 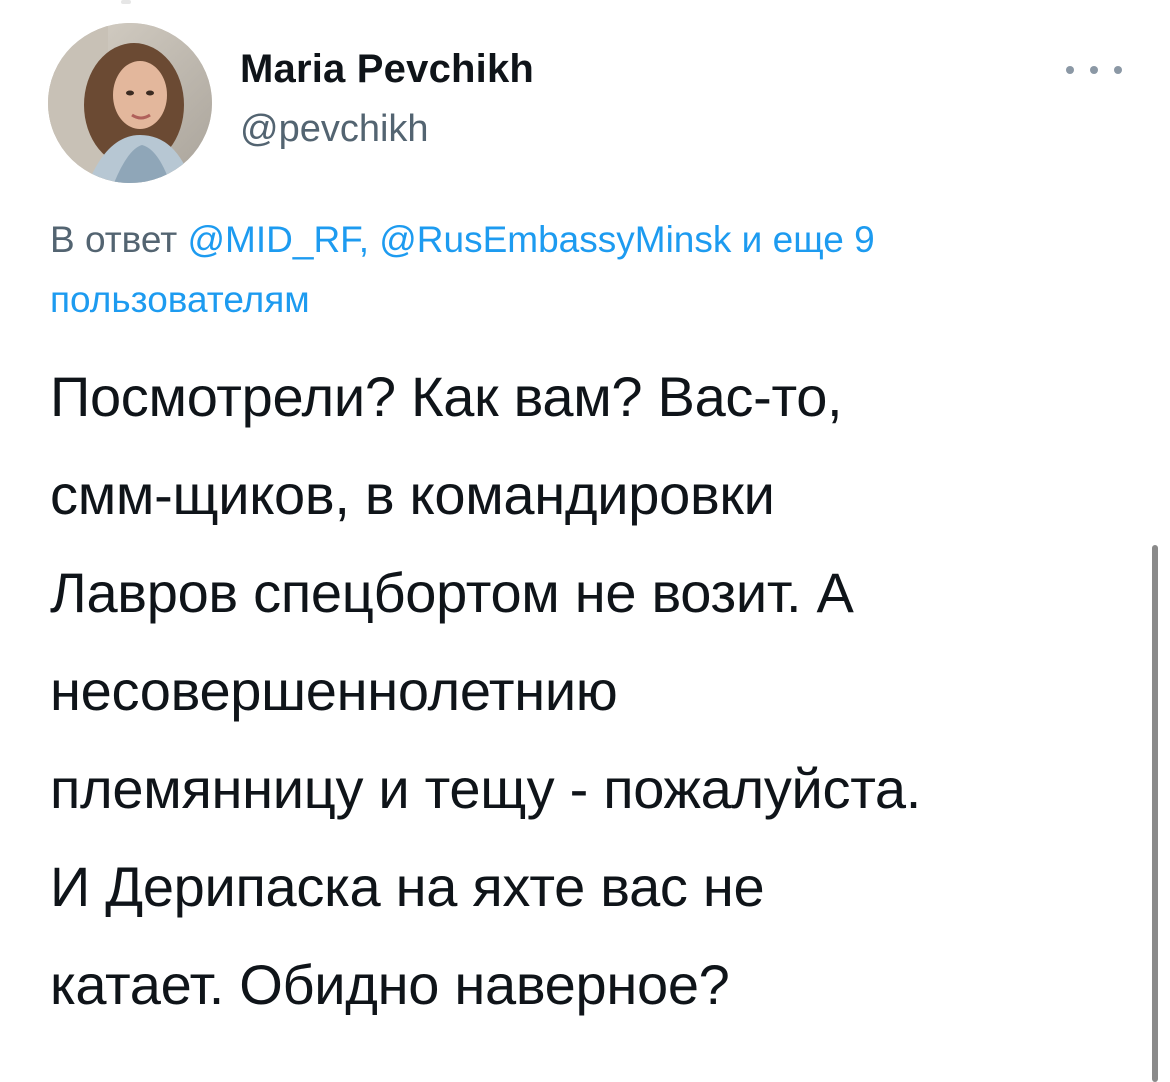 I want to click on reply-prefix: В ответ, so click(x=119, y=239).